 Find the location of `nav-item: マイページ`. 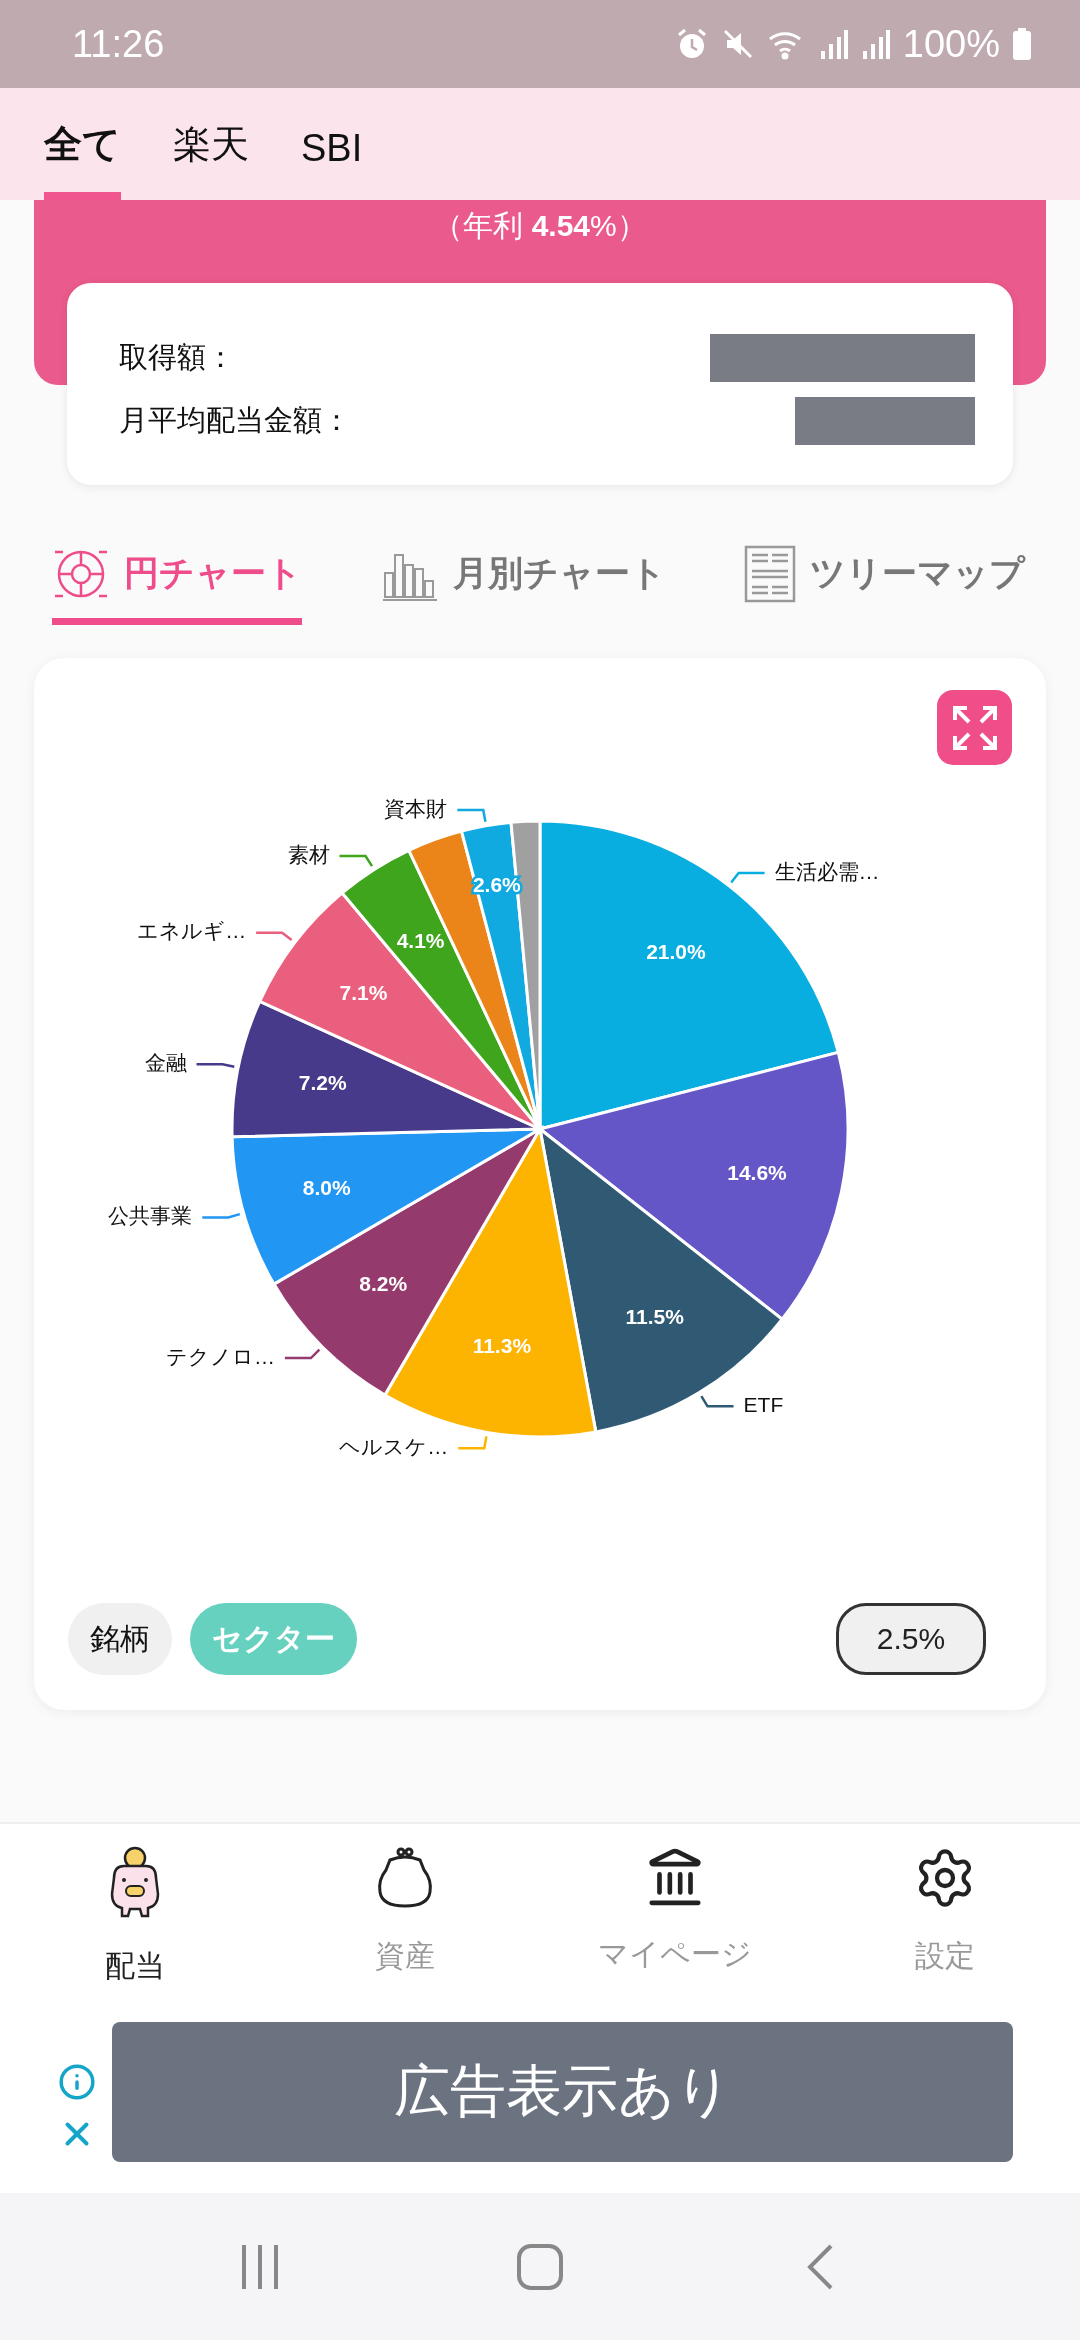

nav-item: マイページ is located at coordinates (675, 1907).